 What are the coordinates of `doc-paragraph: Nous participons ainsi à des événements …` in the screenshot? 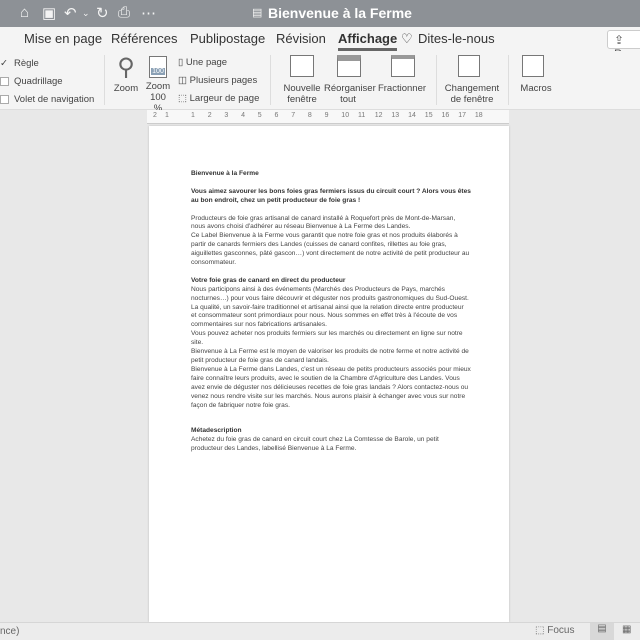 It's located at (330, 307).